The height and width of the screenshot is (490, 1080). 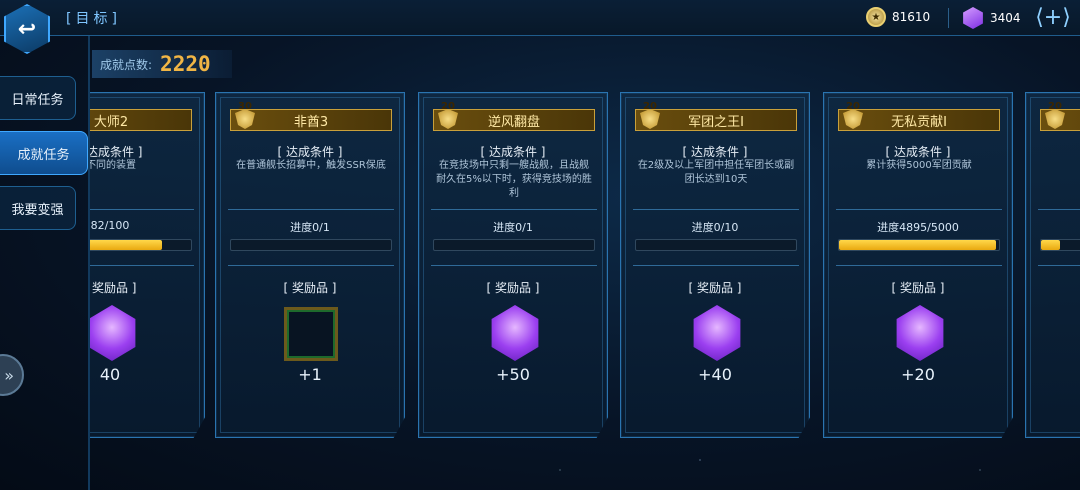 What do you see at coordinates (540, 18) in the screenshot?
I see `top-bar: [目标] ★ 81610 3404 ⟨ + ⟩` at bounding box center [540, 18].